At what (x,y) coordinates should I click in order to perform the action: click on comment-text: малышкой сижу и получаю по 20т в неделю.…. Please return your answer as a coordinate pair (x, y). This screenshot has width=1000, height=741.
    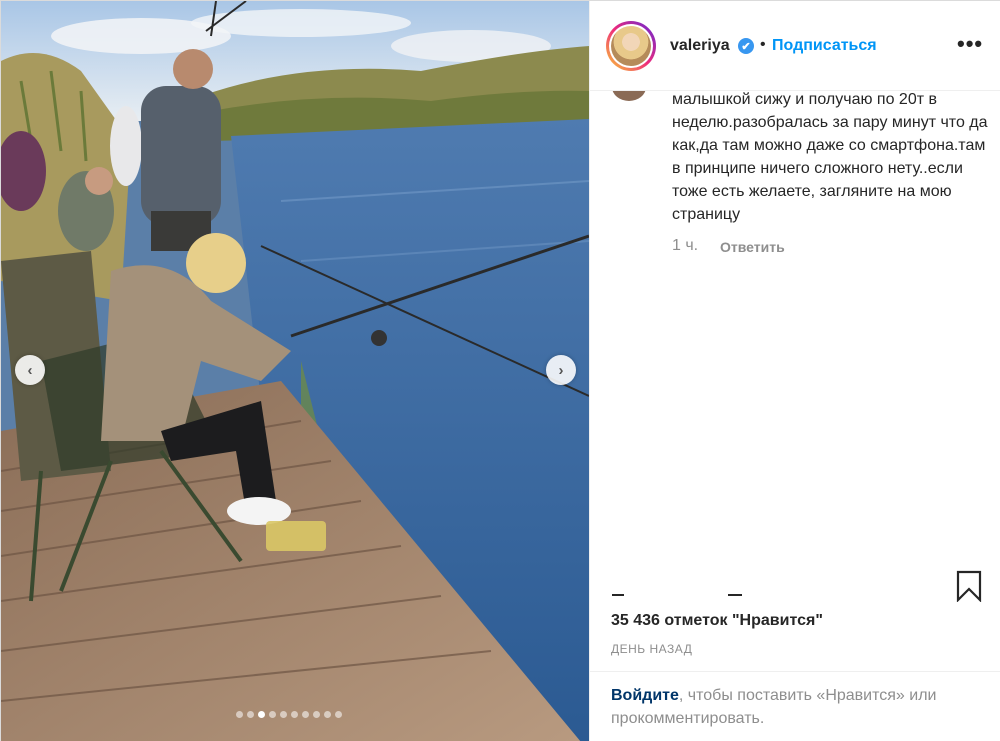
    Looking at the image, I should click on (830, 157).